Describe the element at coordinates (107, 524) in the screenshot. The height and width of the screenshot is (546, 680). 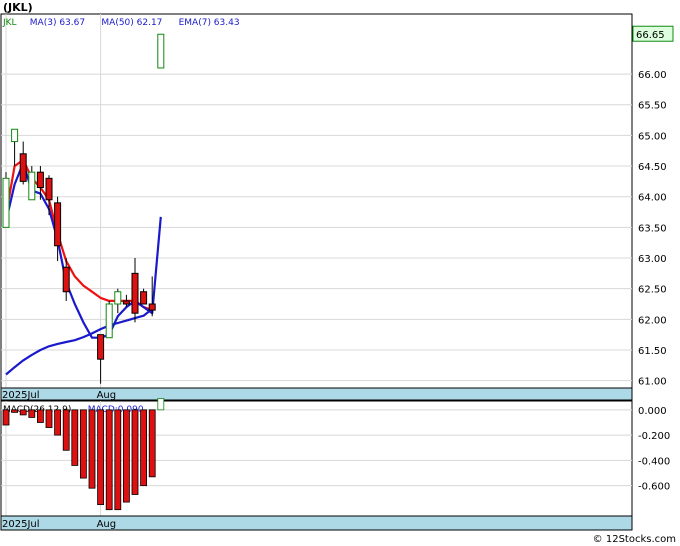
I see `macd-x-tick-label: Aug` at that location.